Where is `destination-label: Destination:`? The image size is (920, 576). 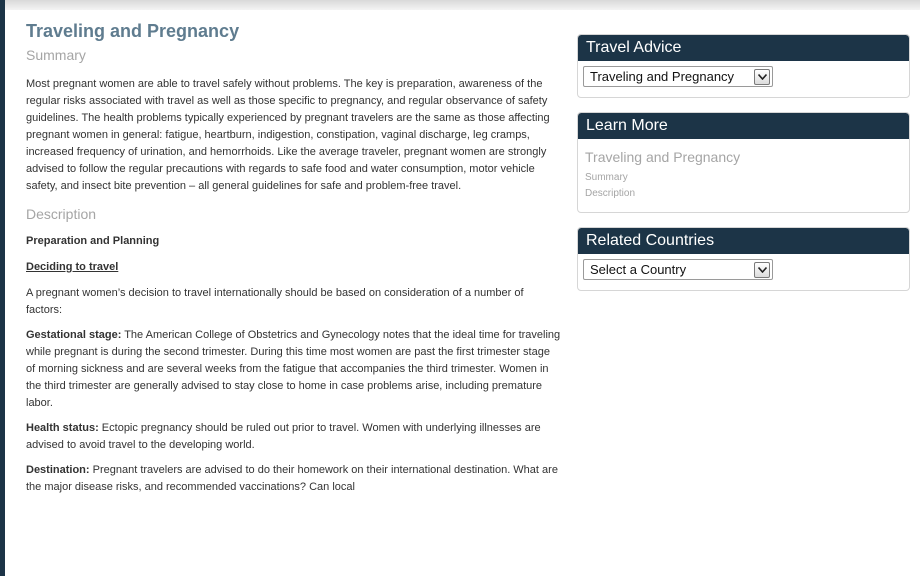
destination-label: Destination: is located at coordinates (58, 470).